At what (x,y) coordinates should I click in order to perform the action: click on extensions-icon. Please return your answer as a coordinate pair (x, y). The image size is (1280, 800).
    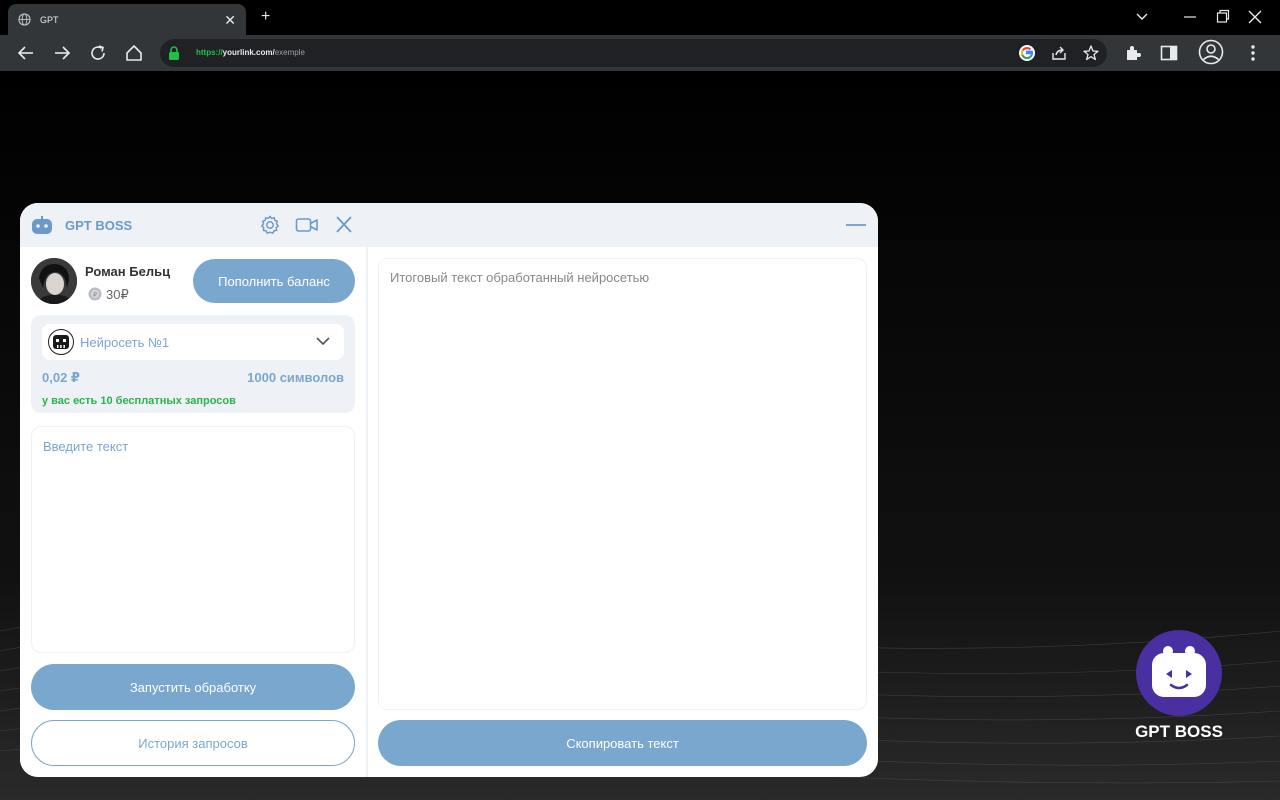
    Looking at the image, I should click on (1133, 53).